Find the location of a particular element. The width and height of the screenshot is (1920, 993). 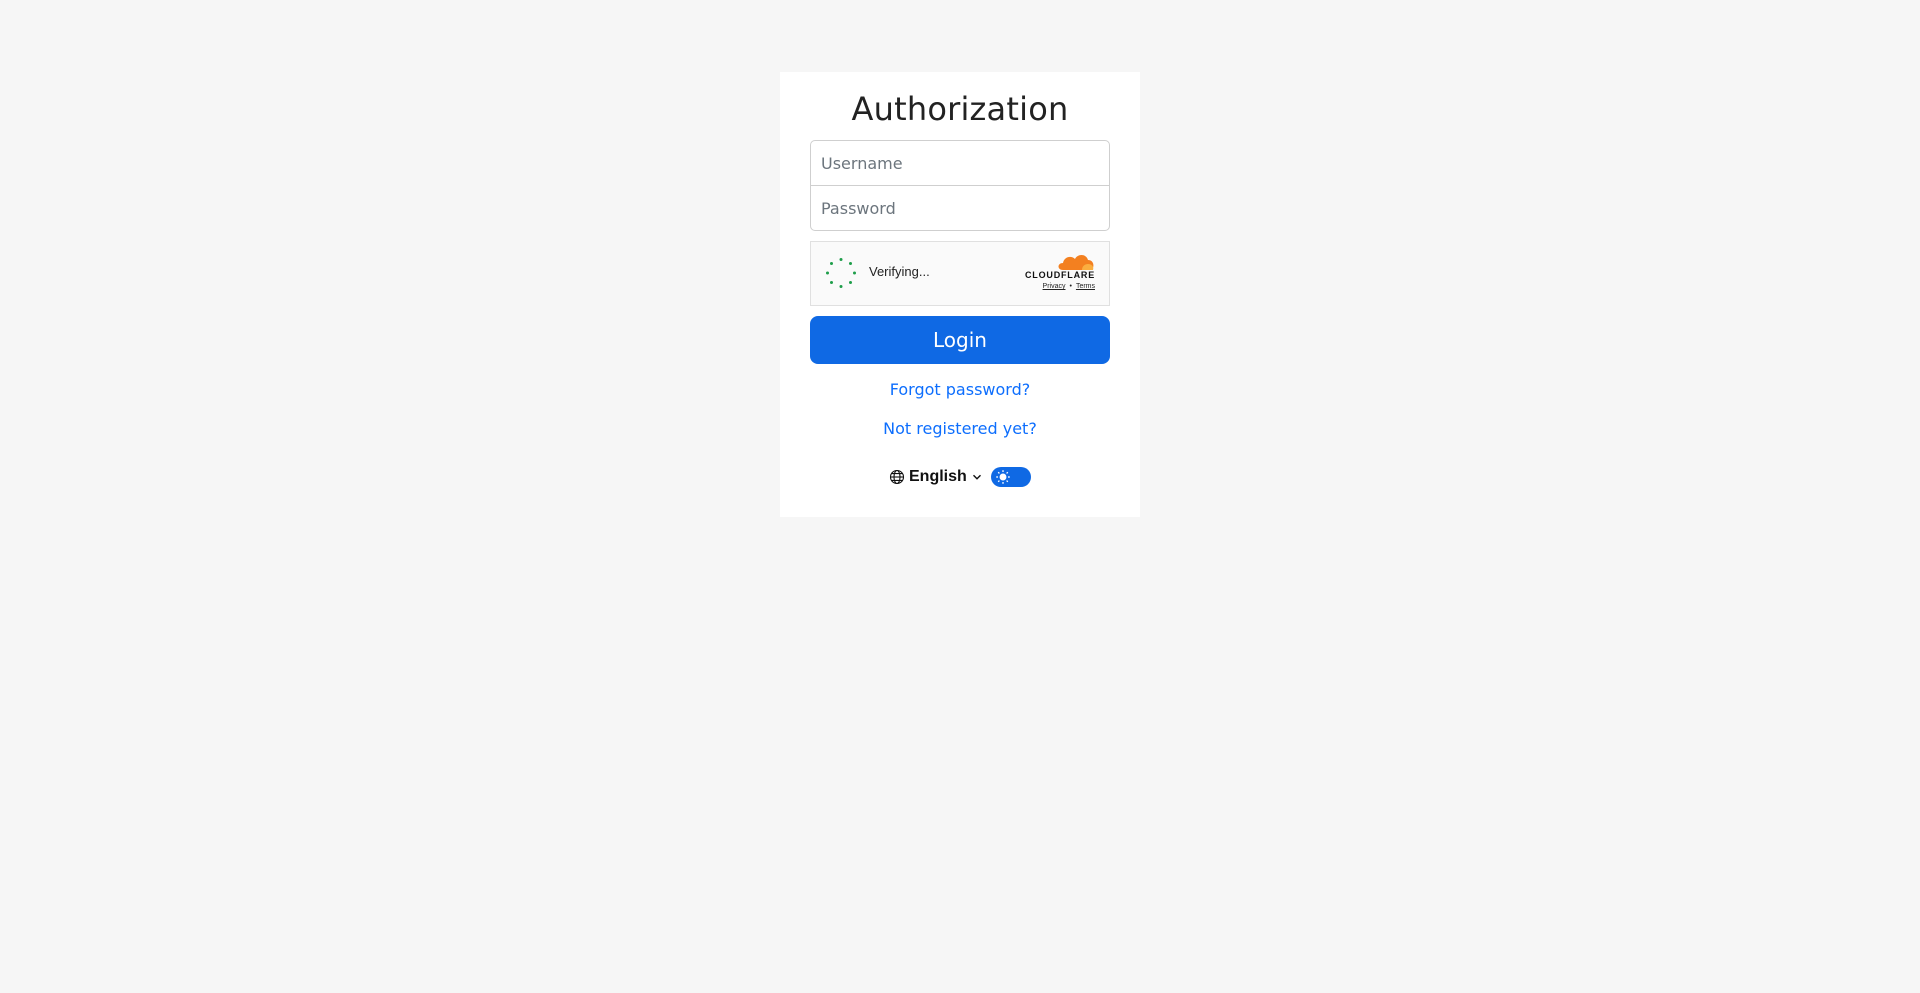

sun-icon is located at coordinates (1003, 477).